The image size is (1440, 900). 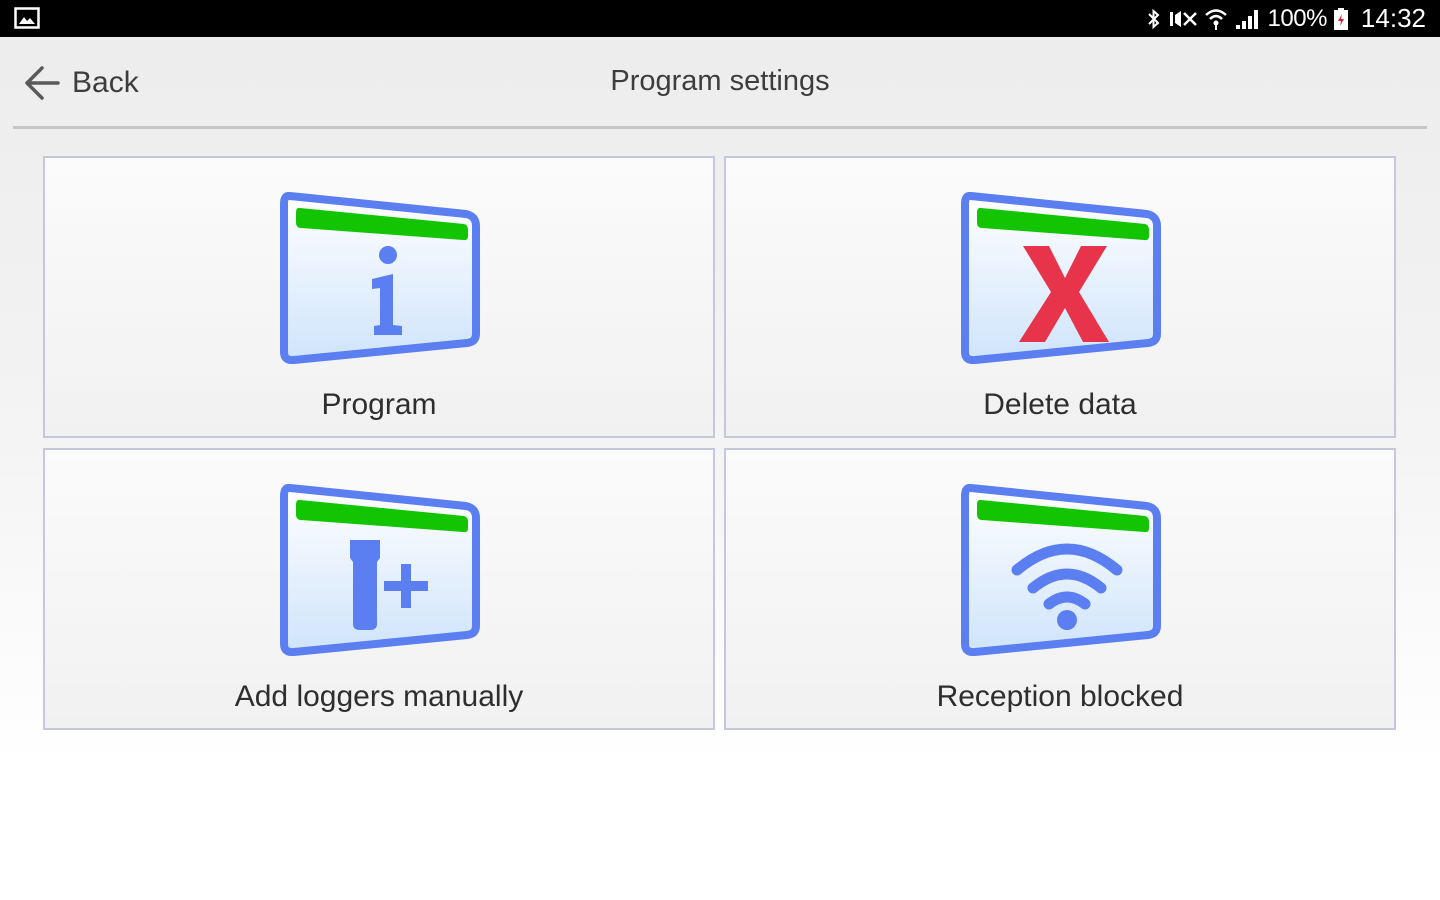 What do you see at coordinates (1340, 18) in the screenshot?
I see `battery-icon` at bounding box center [1340, 18].